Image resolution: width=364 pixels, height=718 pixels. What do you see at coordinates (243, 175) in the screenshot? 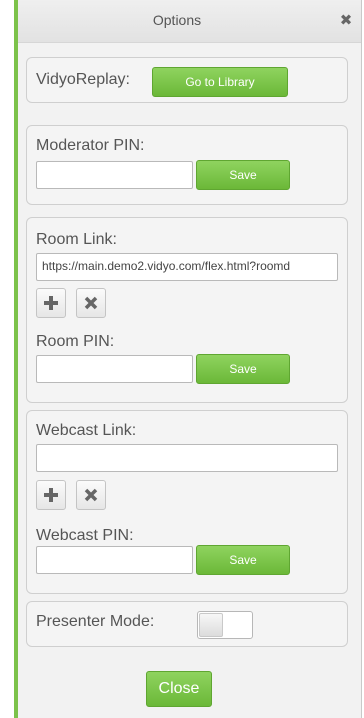
I see `moderator-save-button: Save` at bounding box center [243, 175].